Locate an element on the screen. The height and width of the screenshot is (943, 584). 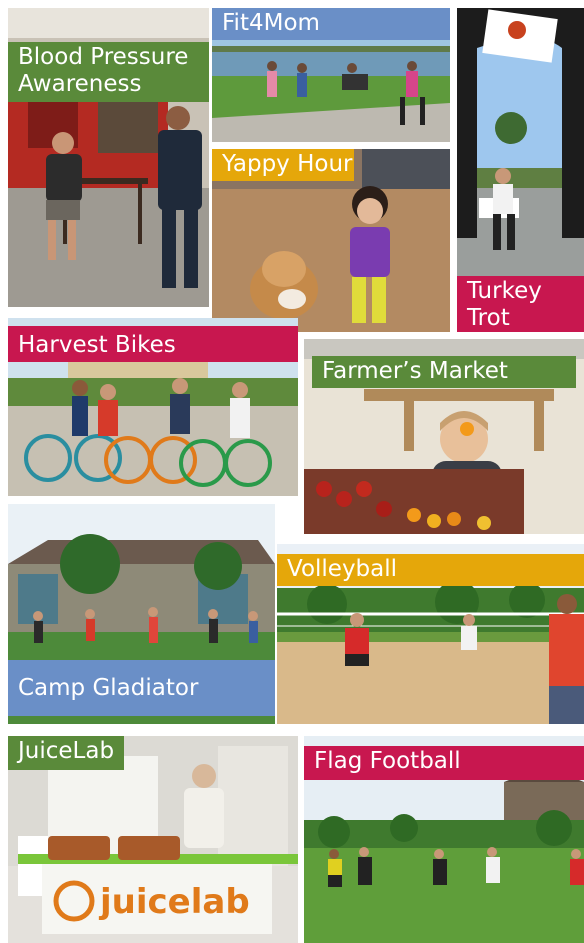
tile-yappy-hour: Yappy Hour is located at coordinates (331, 240).